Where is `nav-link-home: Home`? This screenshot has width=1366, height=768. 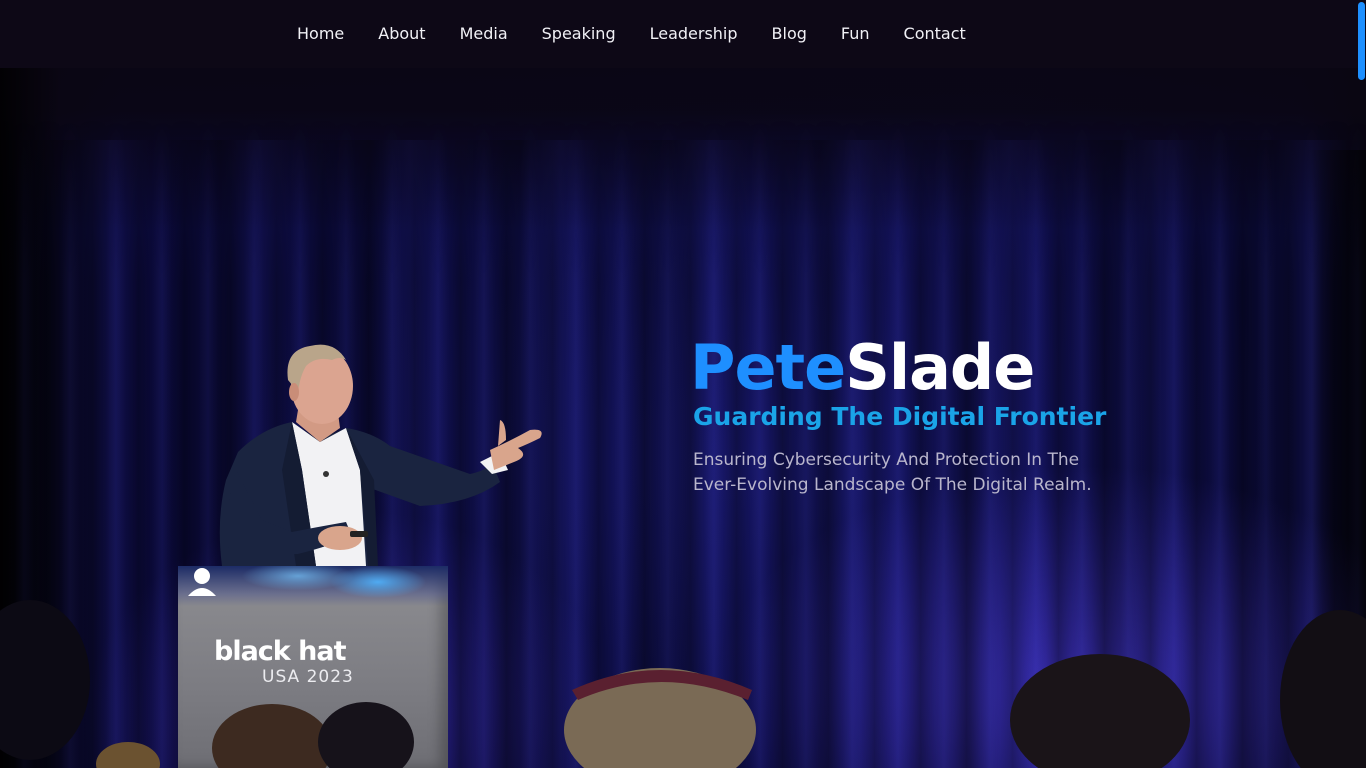
nav-link-home: Home is located at coordinates (320, 33).